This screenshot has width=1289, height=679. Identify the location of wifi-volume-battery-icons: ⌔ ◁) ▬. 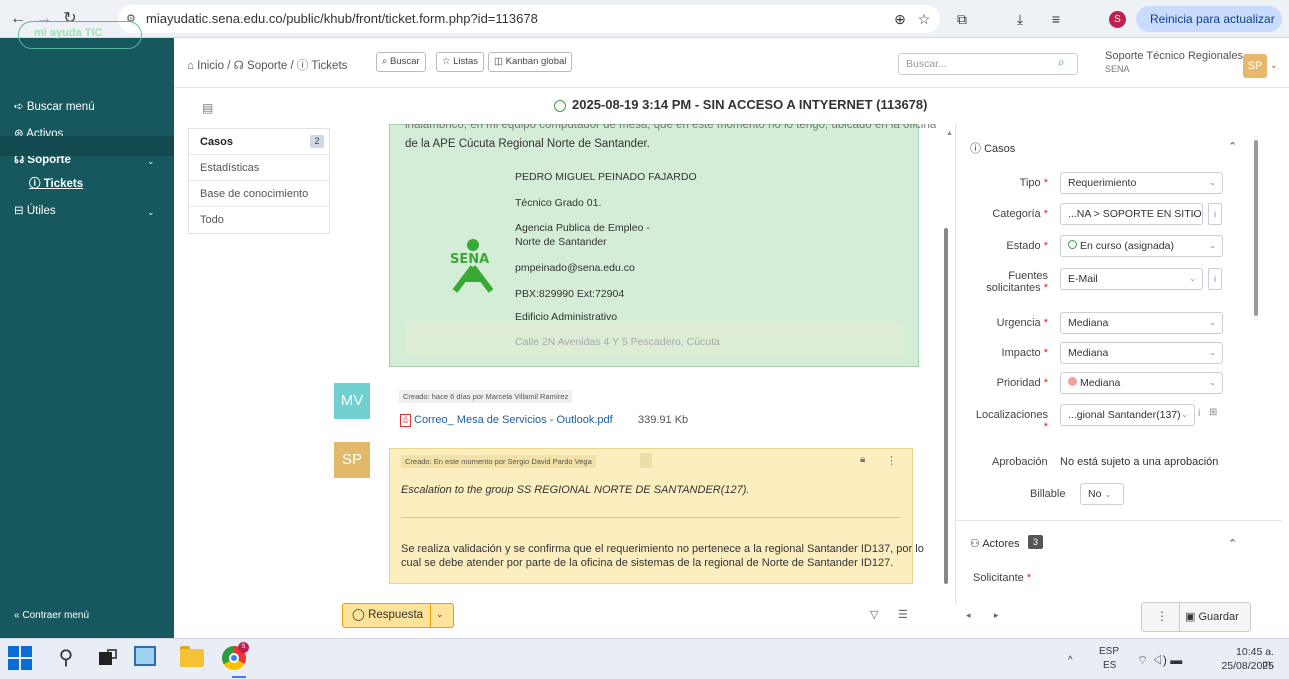
(1159, 660).